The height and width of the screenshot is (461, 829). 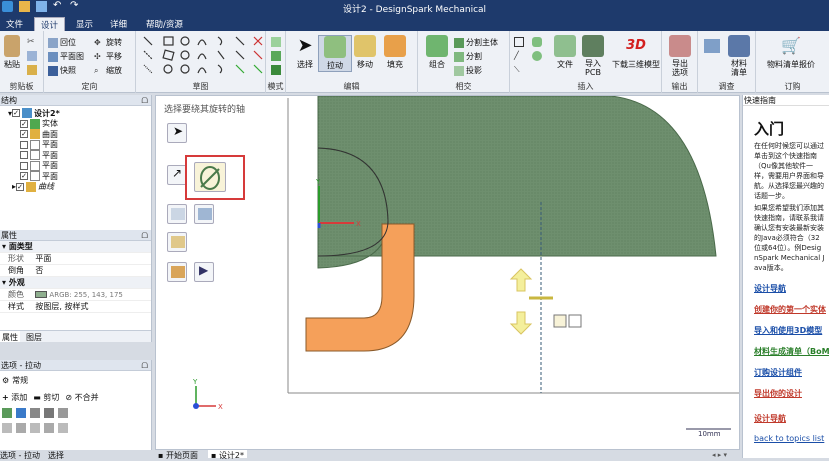 What do you see at coordinates (437, 46) in the screenshot?
I see `combine-icon` at bounding box center [437, 46].